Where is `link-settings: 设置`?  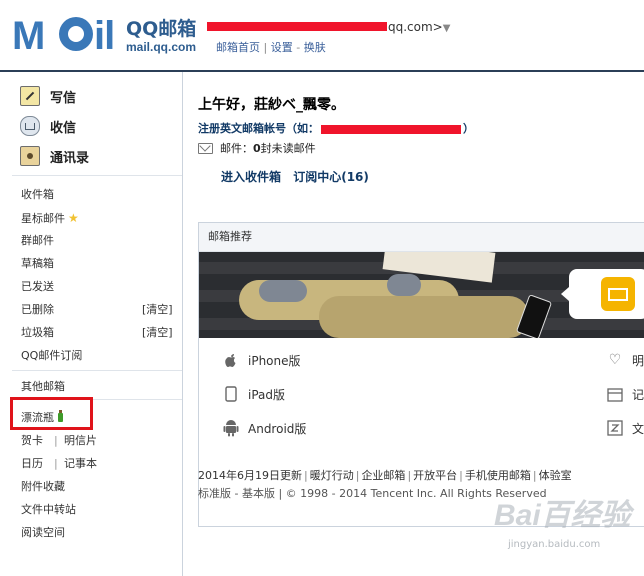 link-settings: 设置 is located at coordinates (282, 47).